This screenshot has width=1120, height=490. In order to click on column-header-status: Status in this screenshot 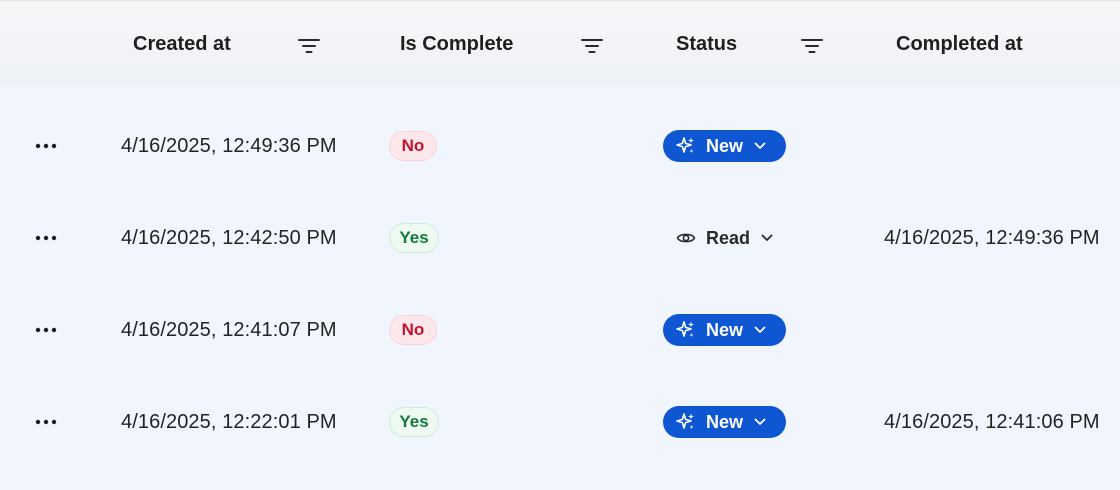, I will do `click(706, 44)`.